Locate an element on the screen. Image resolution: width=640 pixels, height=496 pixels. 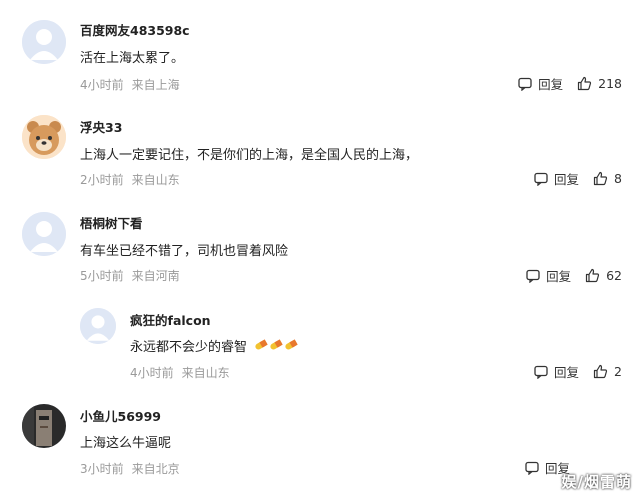
comment-text: 上海这么牛逼呢 is located at coordinates (126, 443).